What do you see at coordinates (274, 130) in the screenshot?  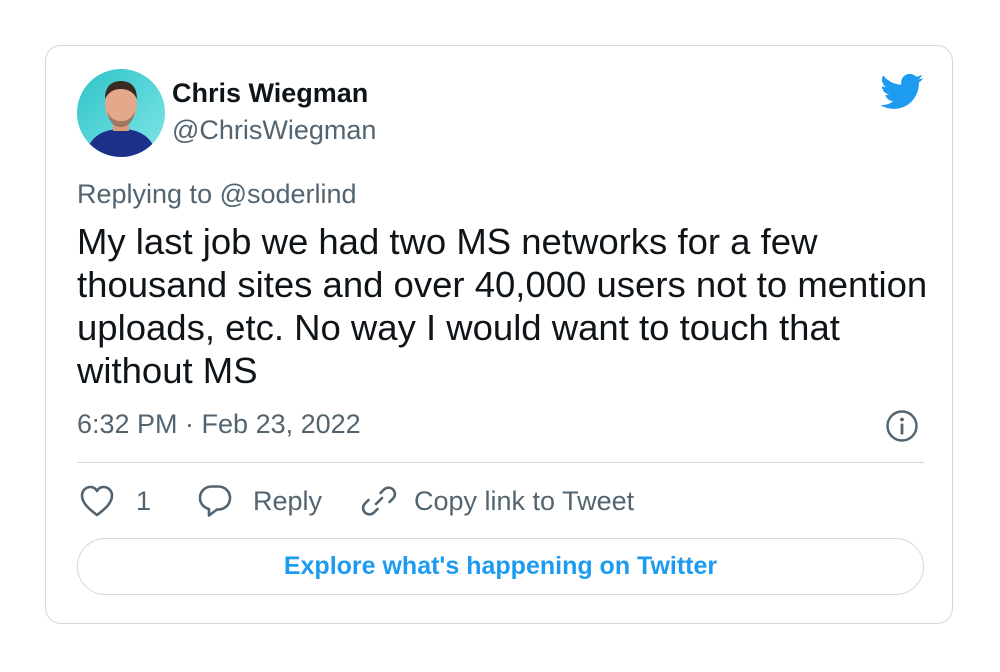 I see `author-handle: @ChrisWiegman` at bounding box center [274, 130].